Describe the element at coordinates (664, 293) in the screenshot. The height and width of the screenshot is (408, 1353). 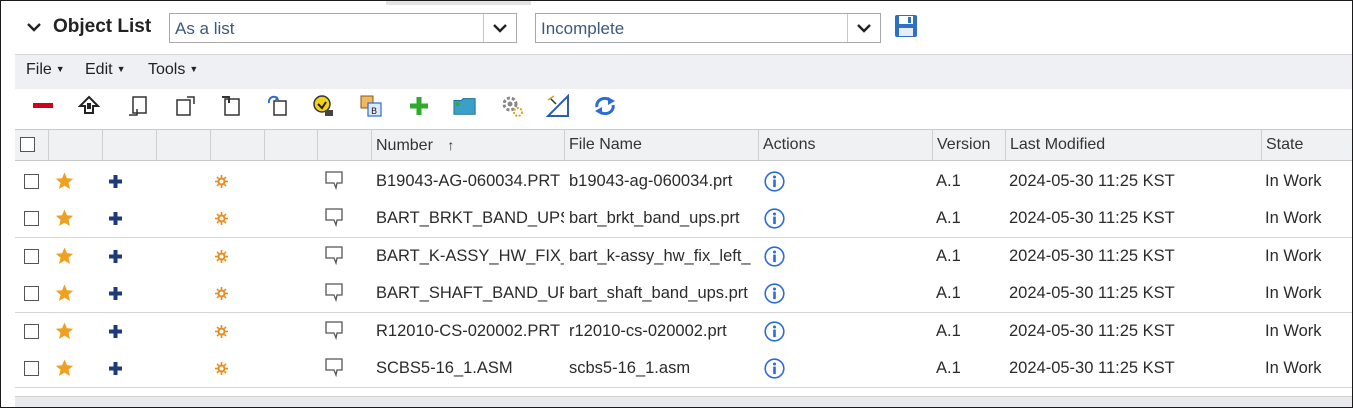
I see `file-name-cell: bart_shaft_band_ups.prt` at that location.